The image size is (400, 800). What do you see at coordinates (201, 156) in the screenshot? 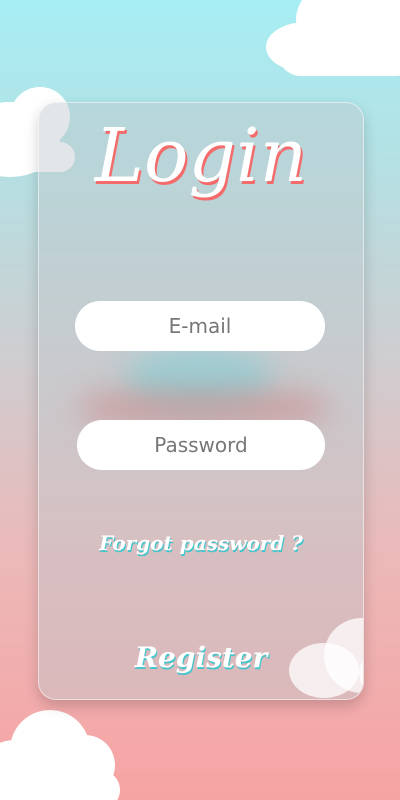
I see `login-title: Login` at bounding box center [201, 156].